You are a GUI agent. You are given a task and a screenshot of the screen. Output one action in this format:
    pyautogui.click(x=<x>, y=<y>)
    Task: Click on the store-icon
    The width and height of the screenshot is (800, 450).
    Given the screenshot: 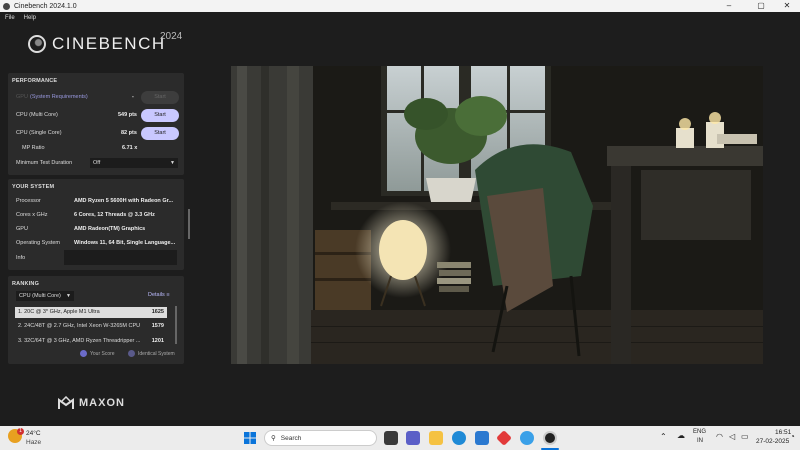 What is the action you would take?
    pyautogui.click(x=482, y=438)
    